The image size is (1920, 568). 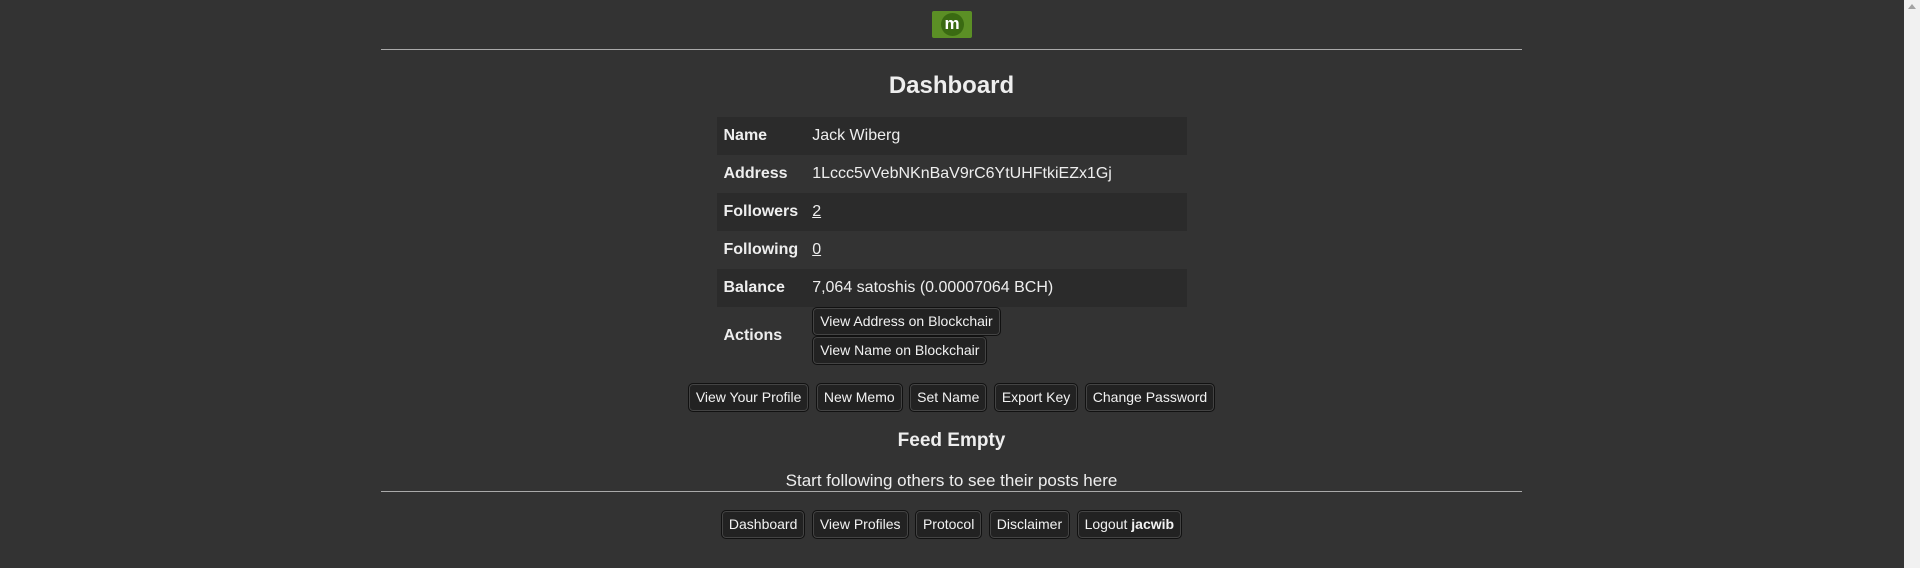 I want to click on view-name-blockchair-button: View Name on Blockchair, so click(x=900, y=350).